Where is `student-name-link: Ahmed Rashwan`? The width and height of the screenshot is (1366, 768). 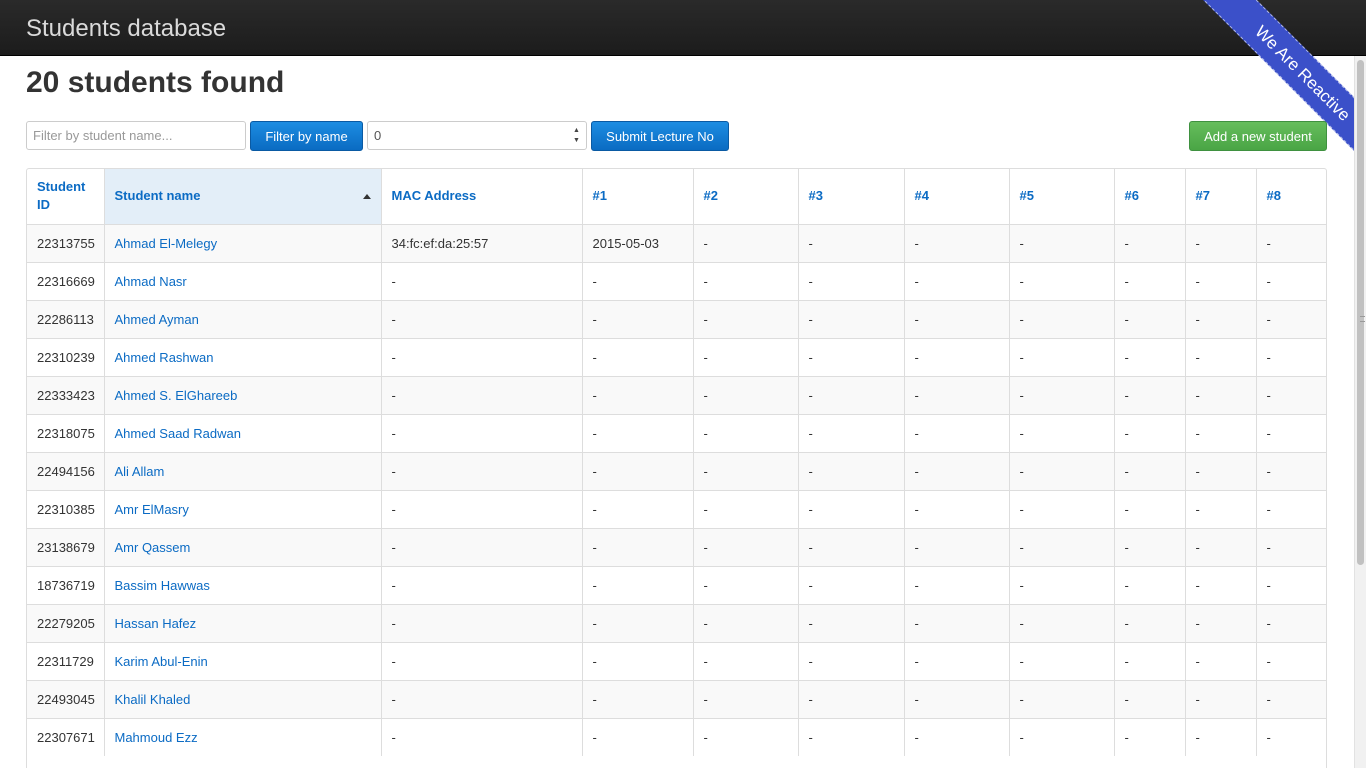 student-name-link: Ahmed Rashwan is located at coordinates (164, 357).